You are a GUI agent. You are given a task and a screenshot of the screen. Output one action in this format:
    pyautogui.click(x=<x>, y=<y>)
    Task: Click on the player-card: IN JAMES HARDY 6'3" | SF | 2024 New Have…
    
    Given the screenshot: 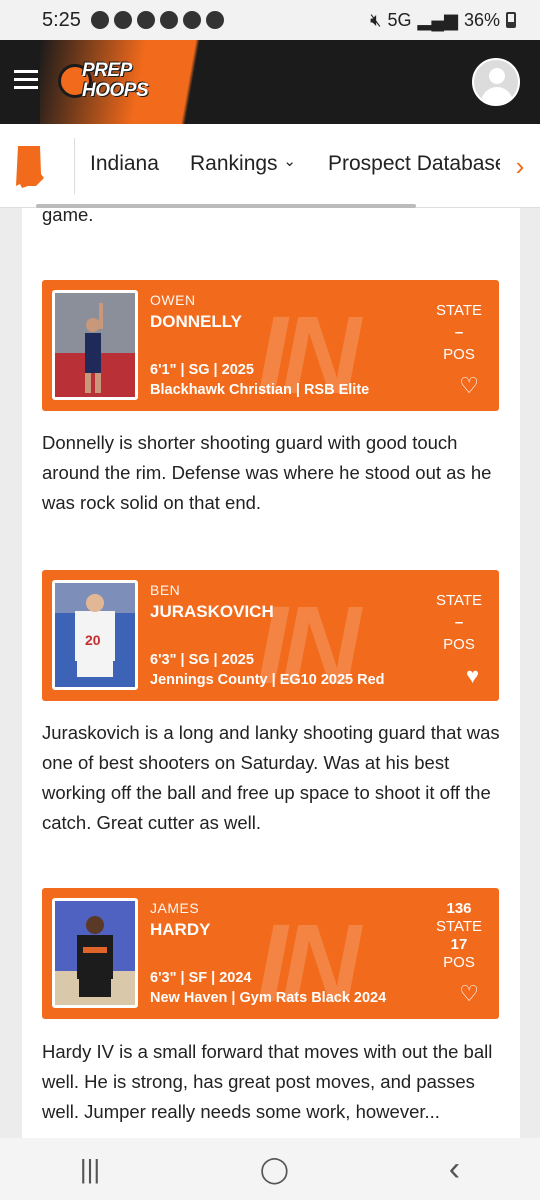 What is the action you would take?
    pyautogui.click(x=270, y=953)
    